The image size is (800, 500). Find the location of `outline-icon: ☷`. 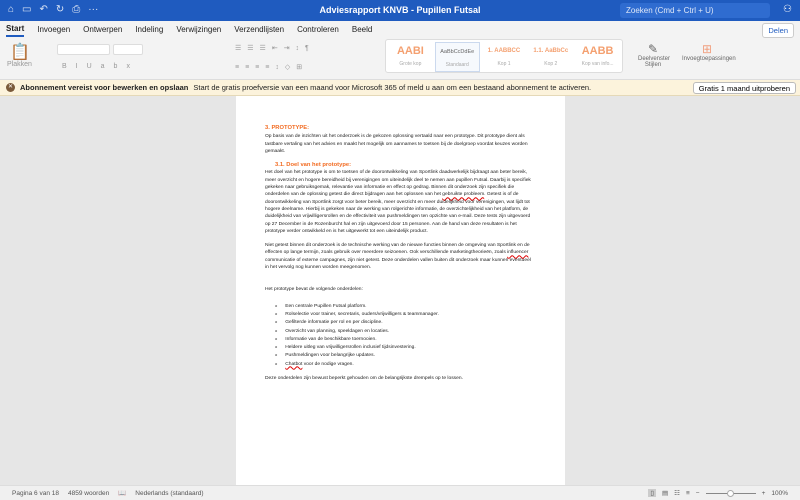

outline-icon: ☷ is located at coordinates (677, 493).